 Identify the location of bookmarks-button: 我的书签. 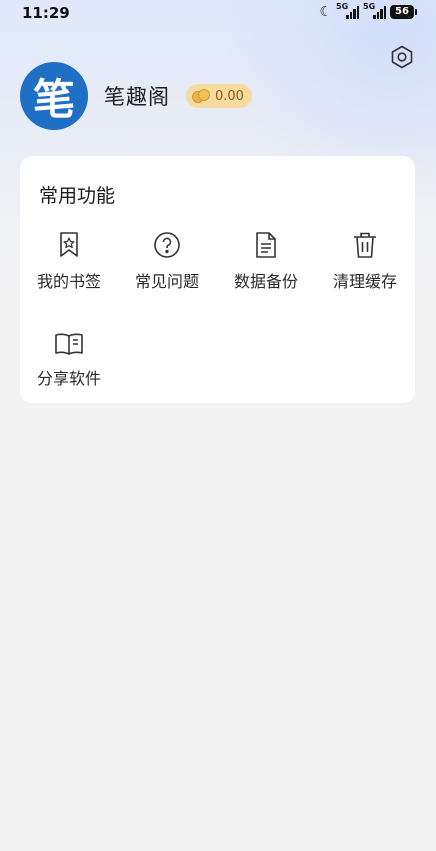
(69, 261).